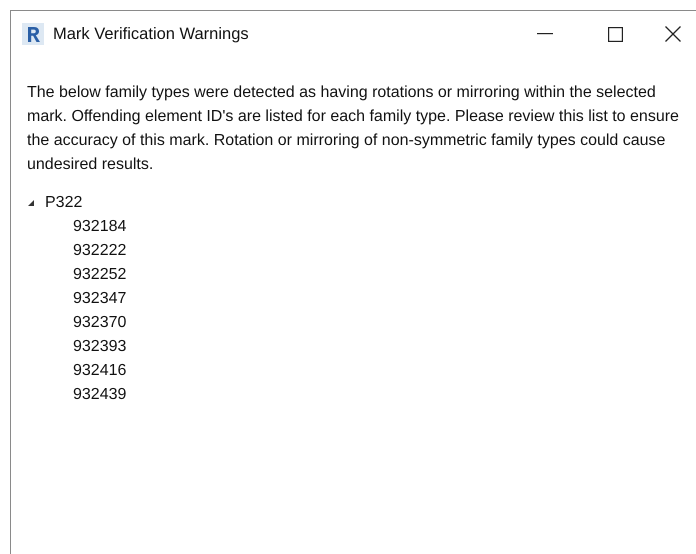 The width and height of the screenshot is (696, 554). I want to click on tree-leaf: 932252, so click(99, 275).